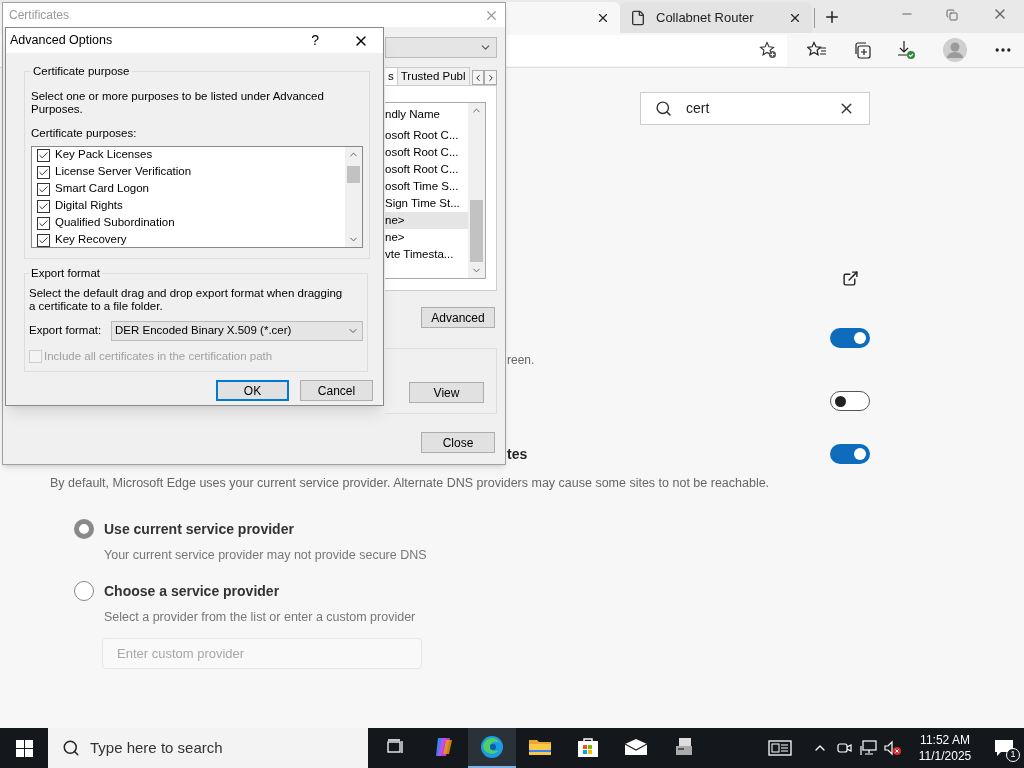 The height and width of the screenshot is (768, 1024). I want to click on radio-label: Choose a service provider, so click(192, 591).